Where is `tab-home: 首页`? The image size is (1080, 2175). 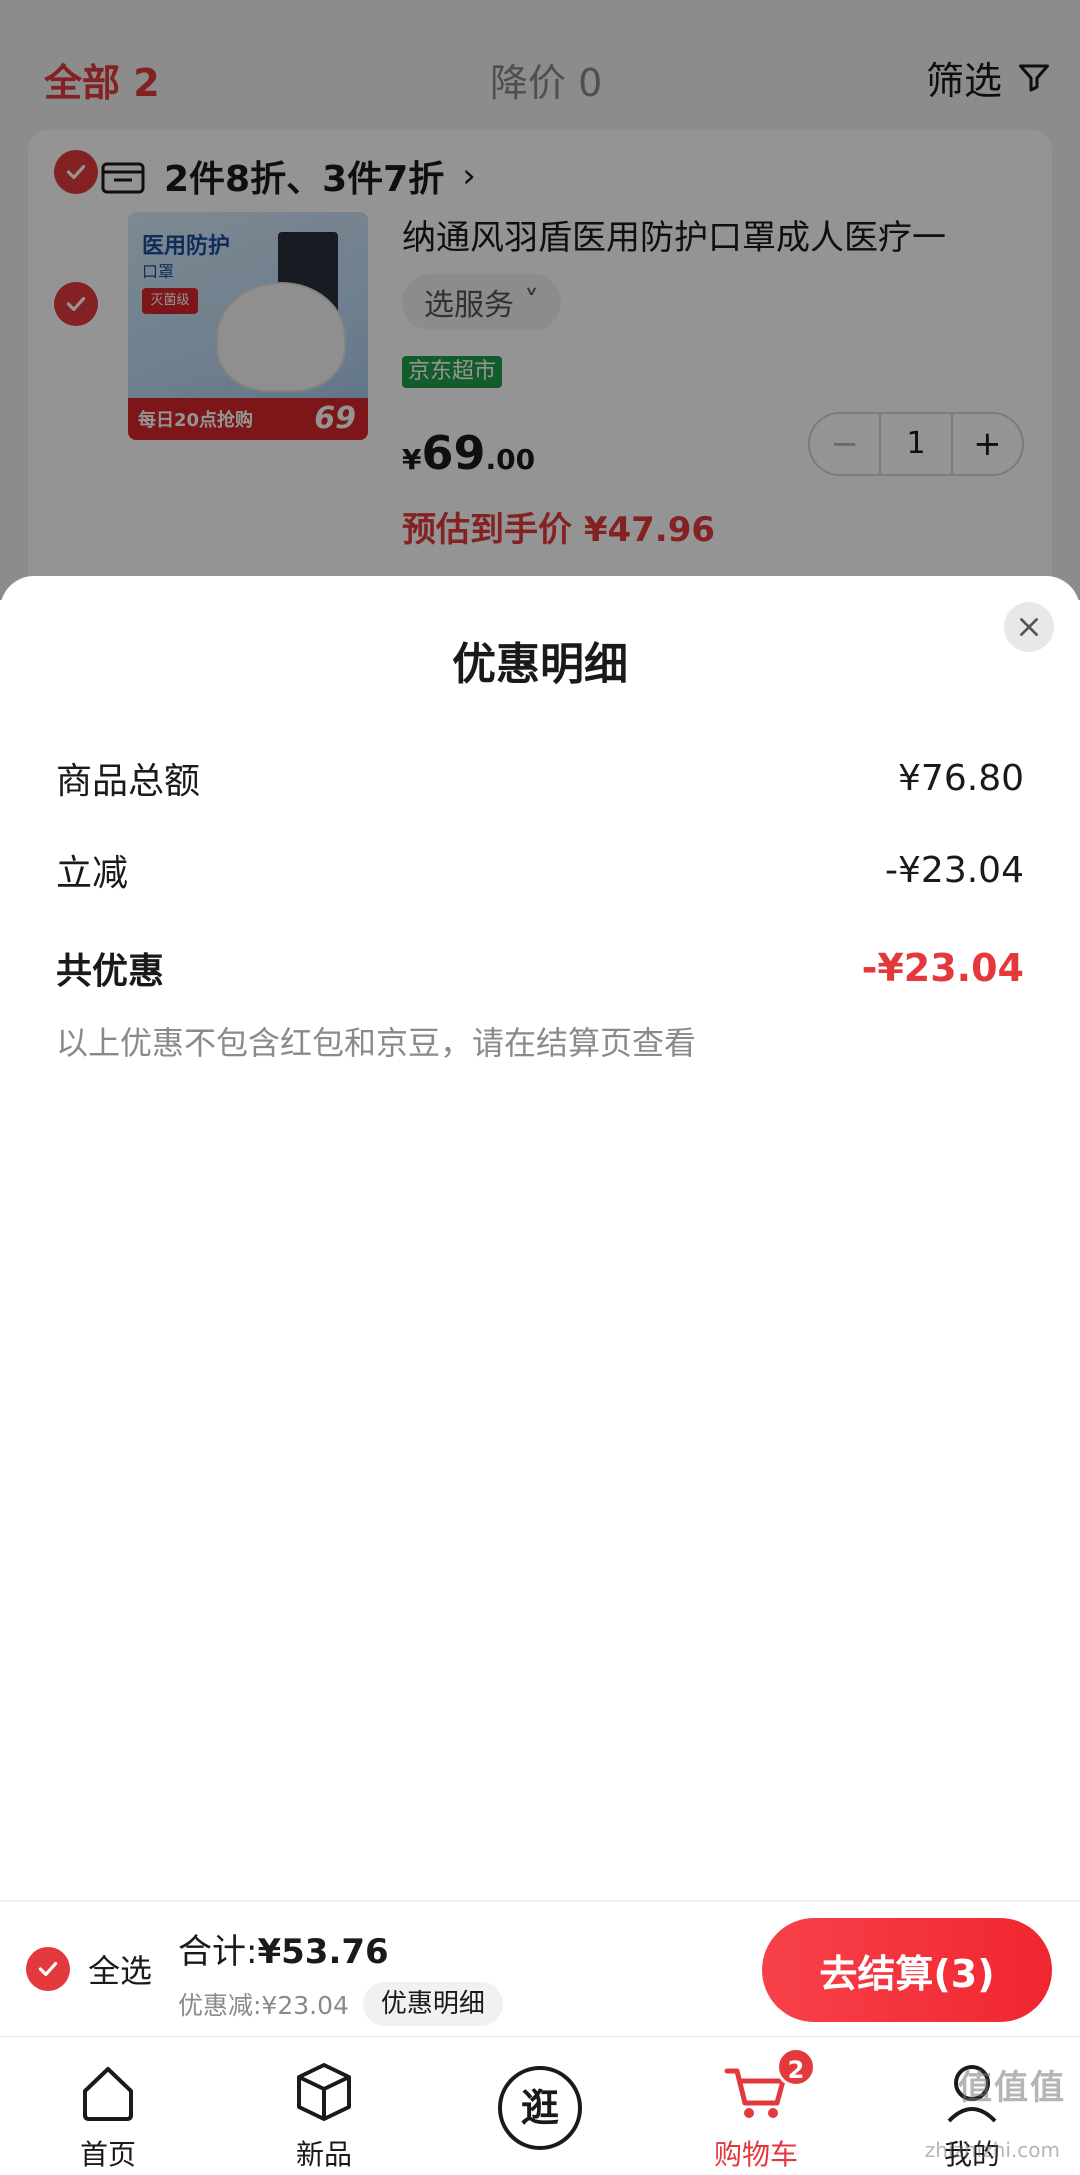
tab-home: 首页 is located at coordinates (108, 2106).